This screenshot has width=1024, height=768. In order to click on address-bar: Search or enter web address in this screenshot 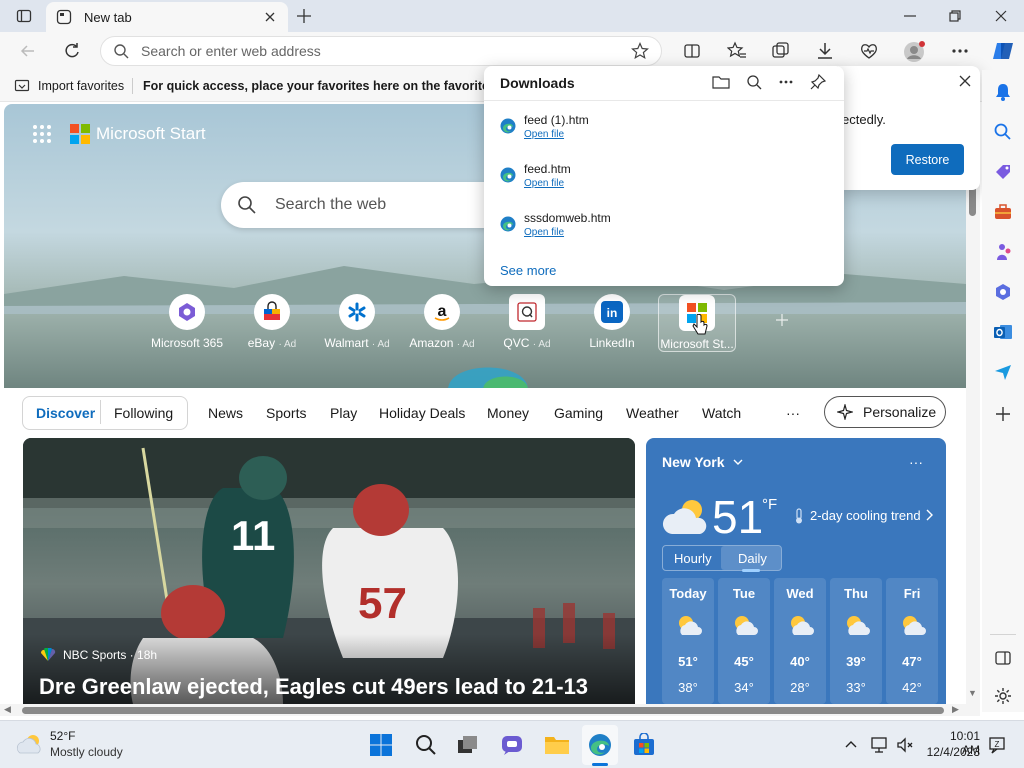, I will do `click(381, 51)`.